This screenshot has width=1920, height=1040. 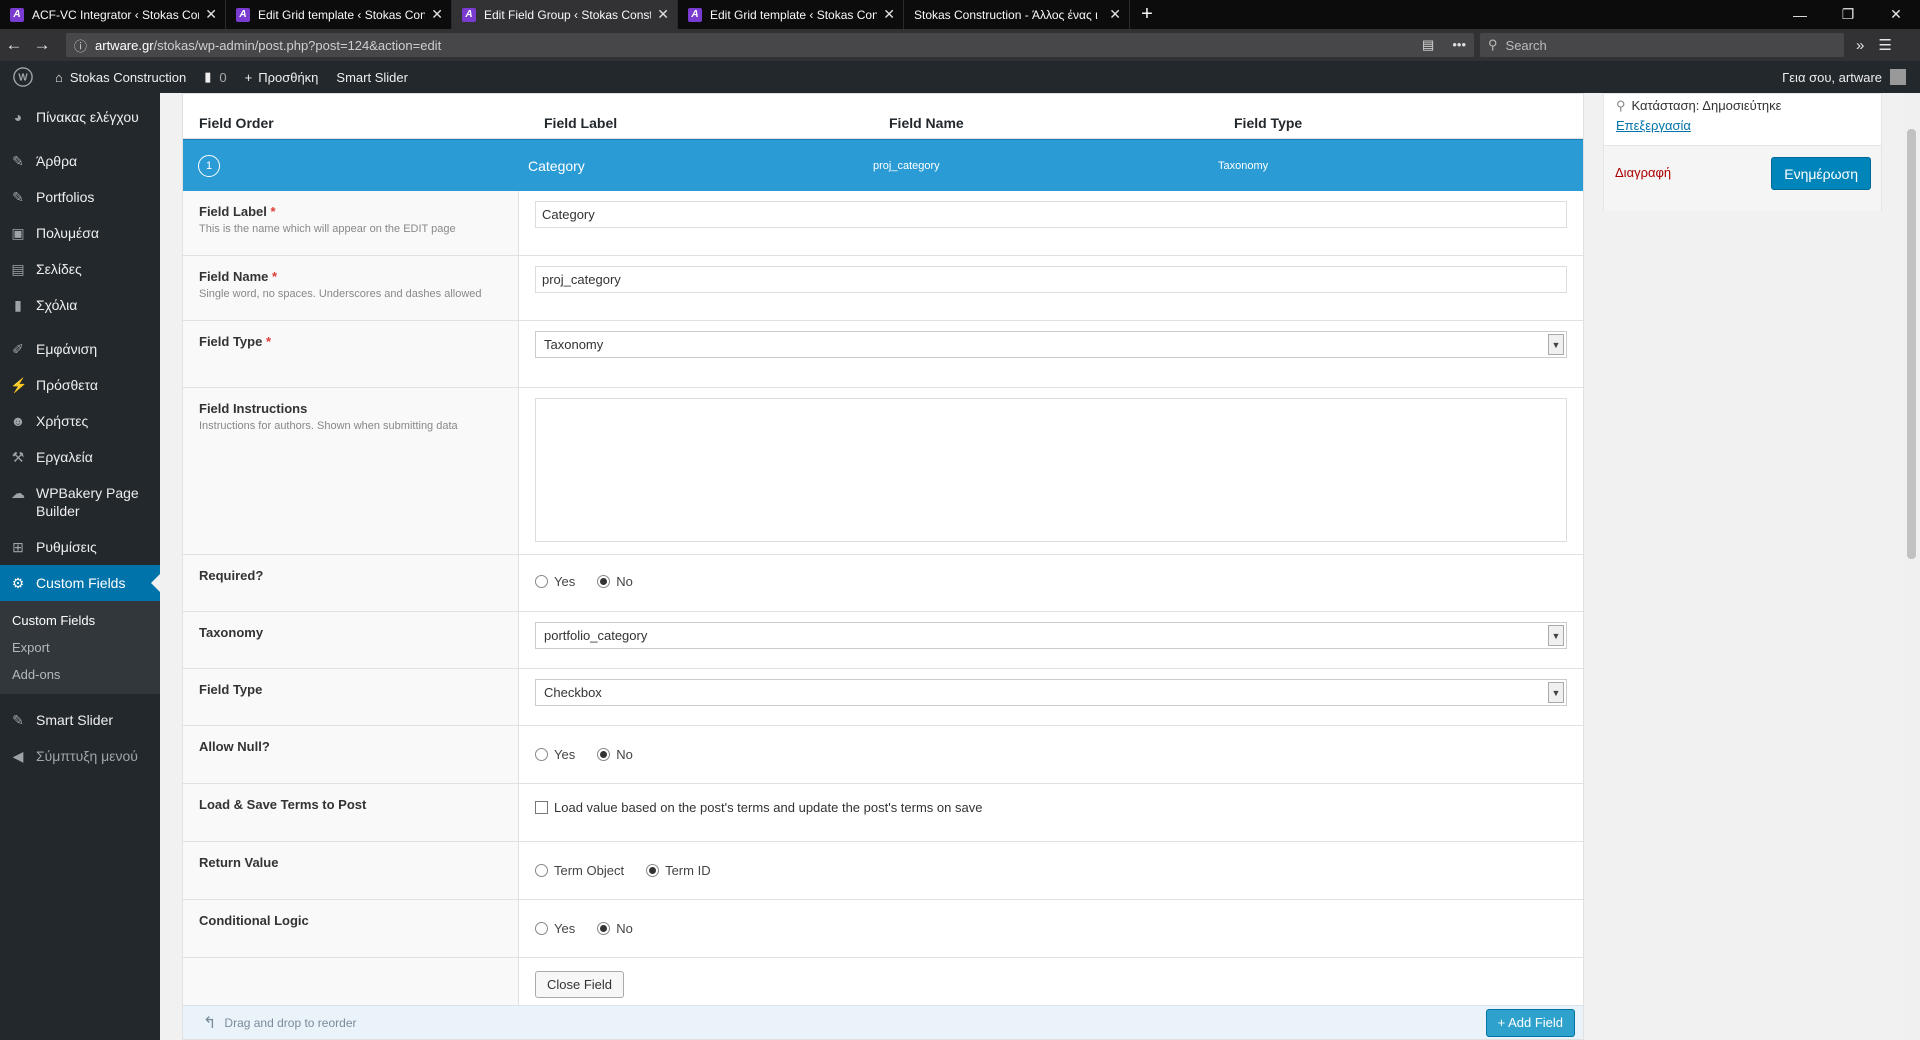 I want to click on allow-null-no-radio: No, so click(x=615, y=754).